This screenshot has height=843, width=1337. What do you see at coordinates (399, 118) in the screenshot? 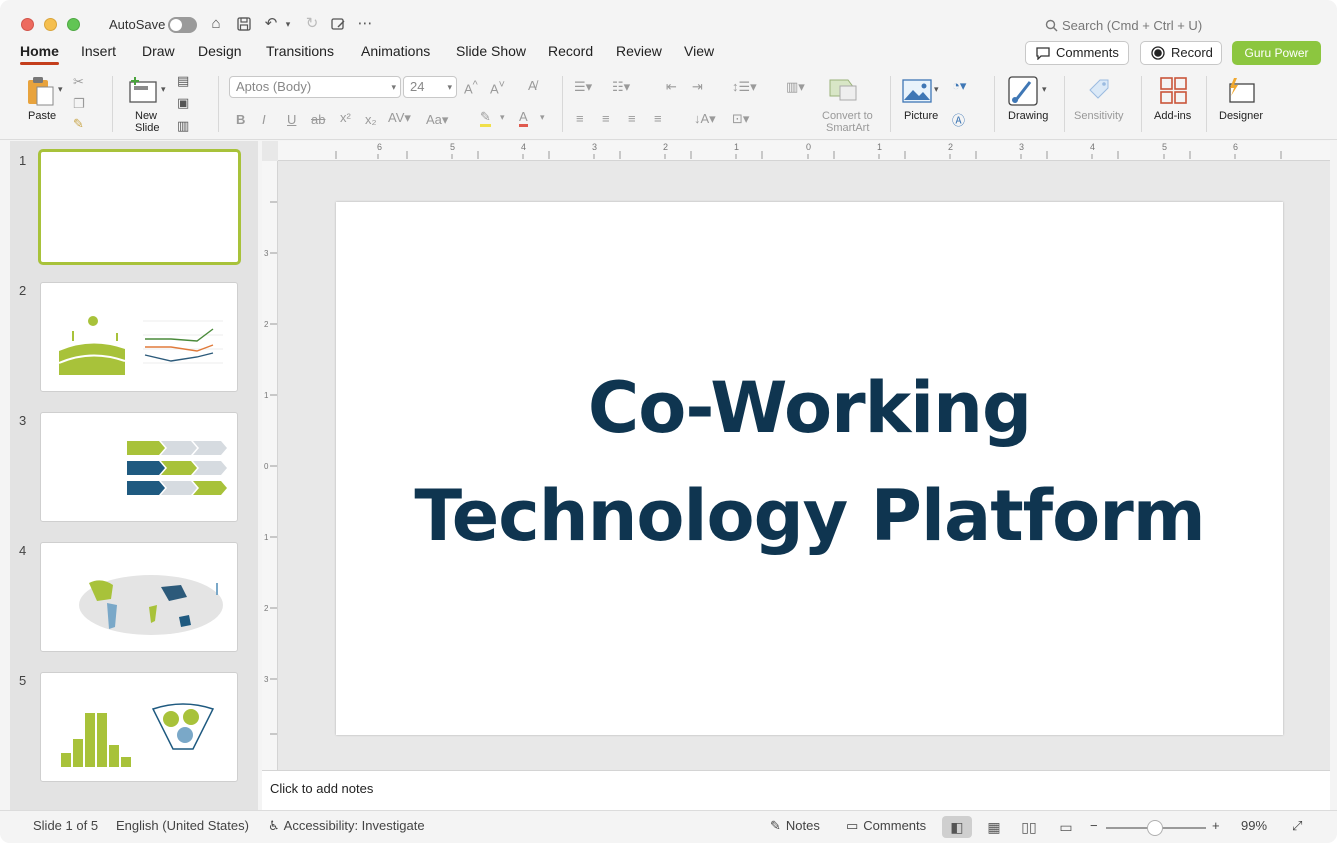
I see `character-spacing-icon: AV▾` at bounding box center [399, 118].